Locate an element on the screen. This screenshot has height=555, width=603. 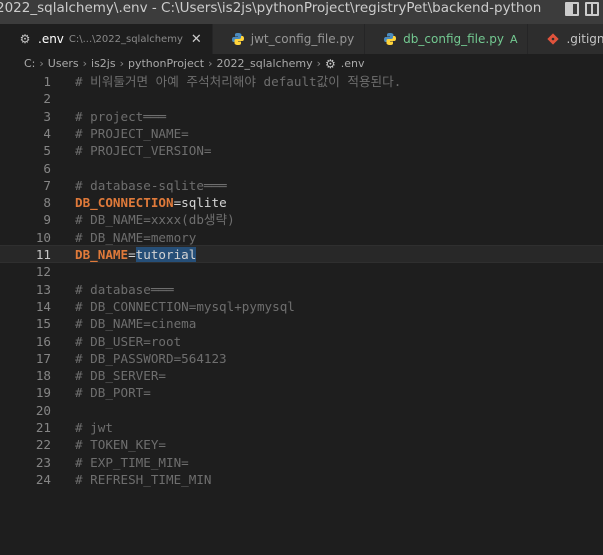
code-line: 7 # database-sqlite═══ is located at coordinates (301, 185).